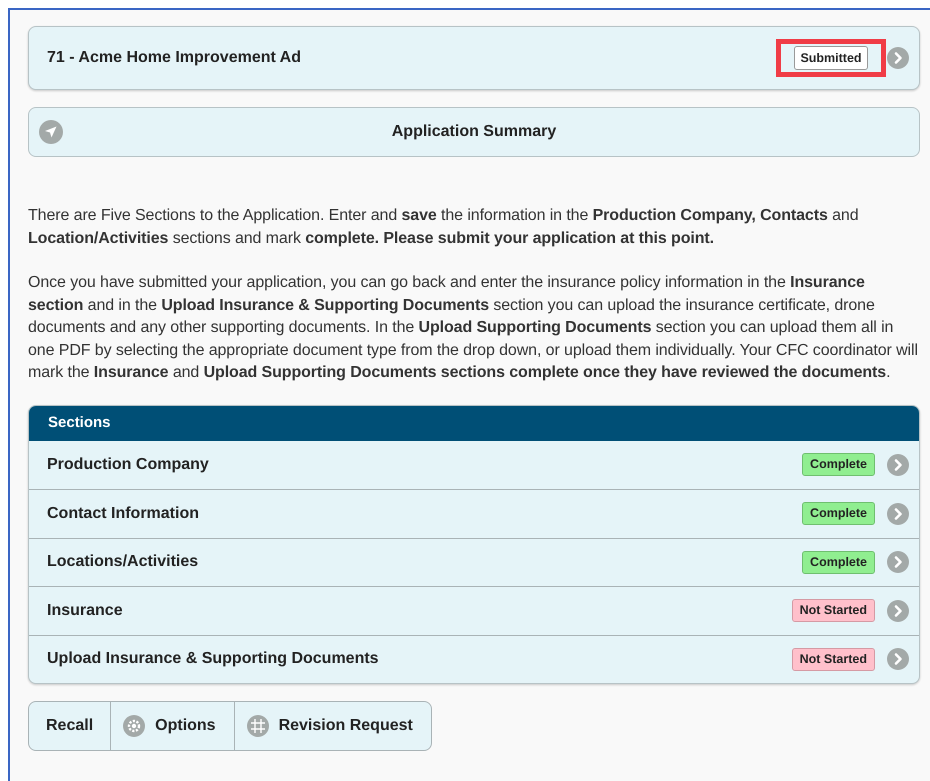 This screenshot has width=930, height=781. What do you see at coordinates (474, 658) in the screenshot?
I see `section-row: Upload Insurance & Supporting Documents Not Started` at bounding box center [474, 658].